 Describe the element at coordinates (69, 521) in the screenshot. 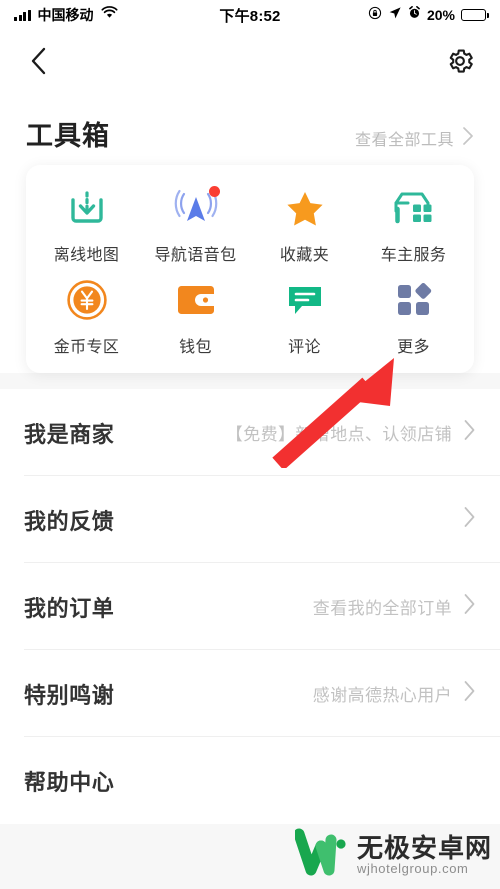

I see `list-item-title: 我的反馈` at that location.